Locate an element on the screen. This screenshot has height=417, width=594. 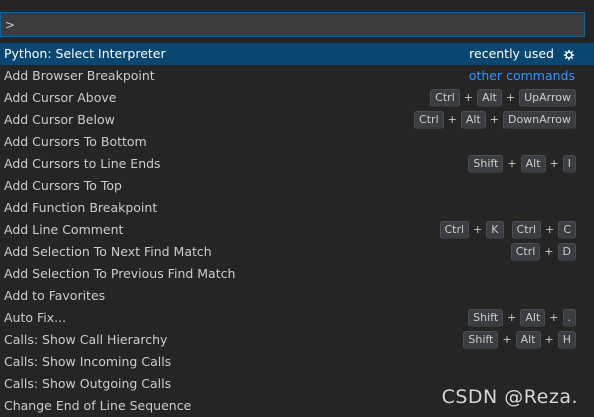
command-meta: recently used is located at coordinates (522, 54).